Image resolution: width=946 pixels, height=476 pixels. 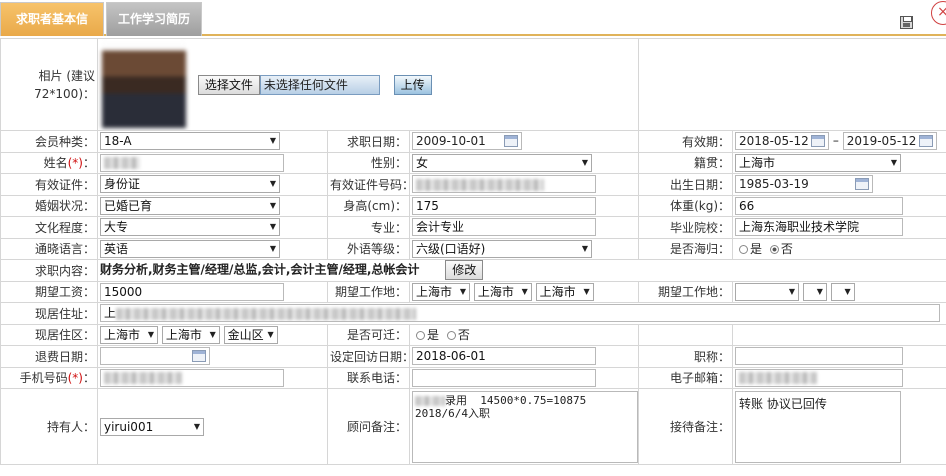 I want to click on tab-work-study-resume: 工作学习简历, so click(x=154, y=19).